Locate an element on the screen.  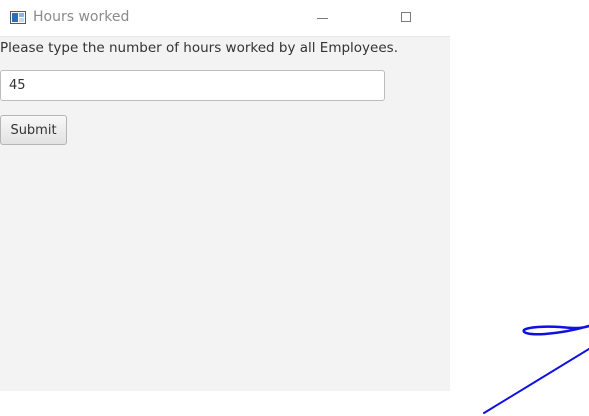
maximize-icon is located at coordinates (406, 17).